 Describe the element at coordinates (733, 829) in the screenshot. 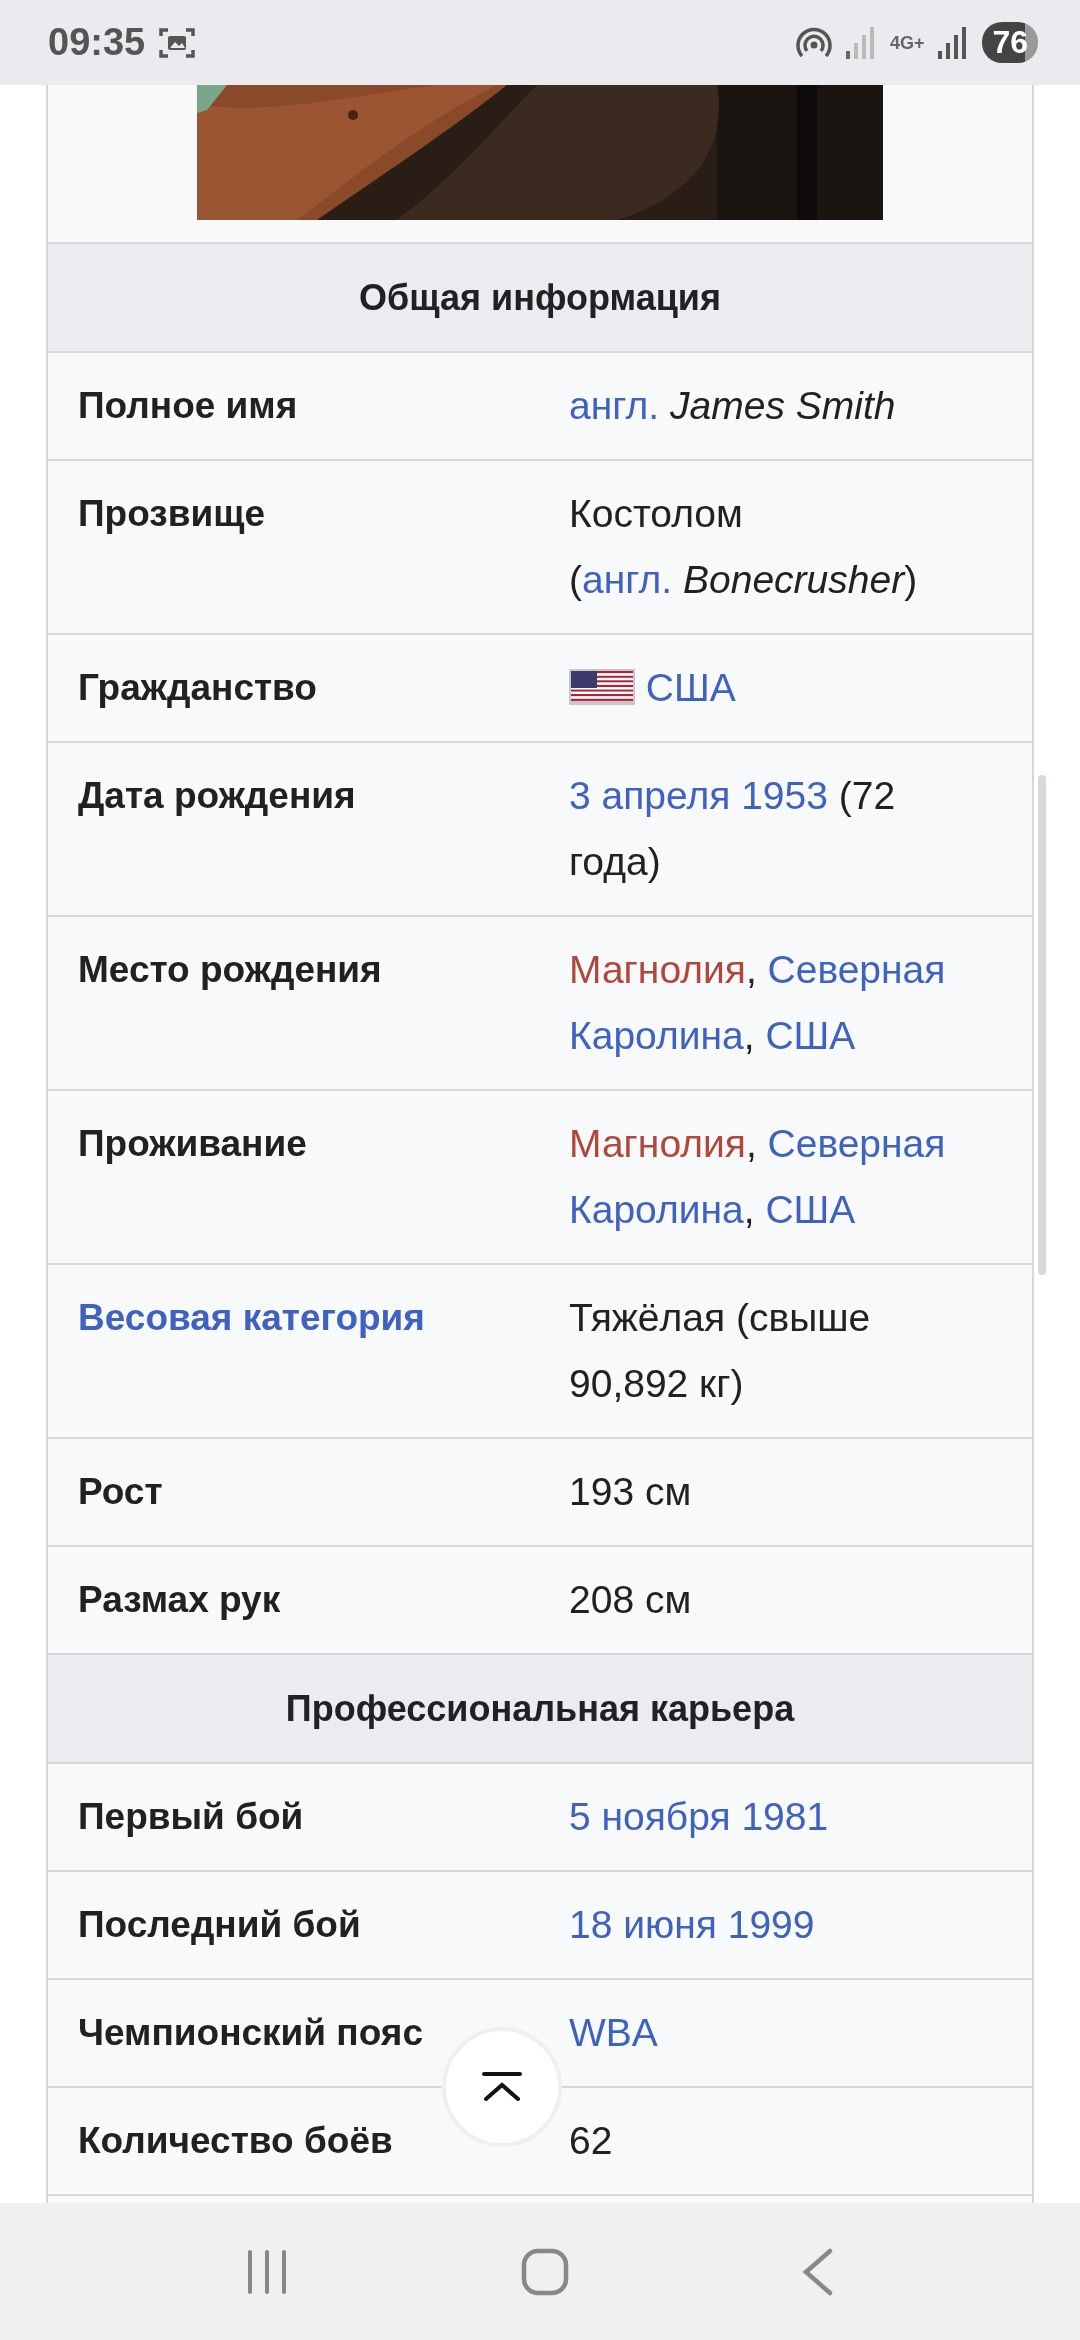

I see `row-value: 3 апреля 1953 (72 года)` at that location.